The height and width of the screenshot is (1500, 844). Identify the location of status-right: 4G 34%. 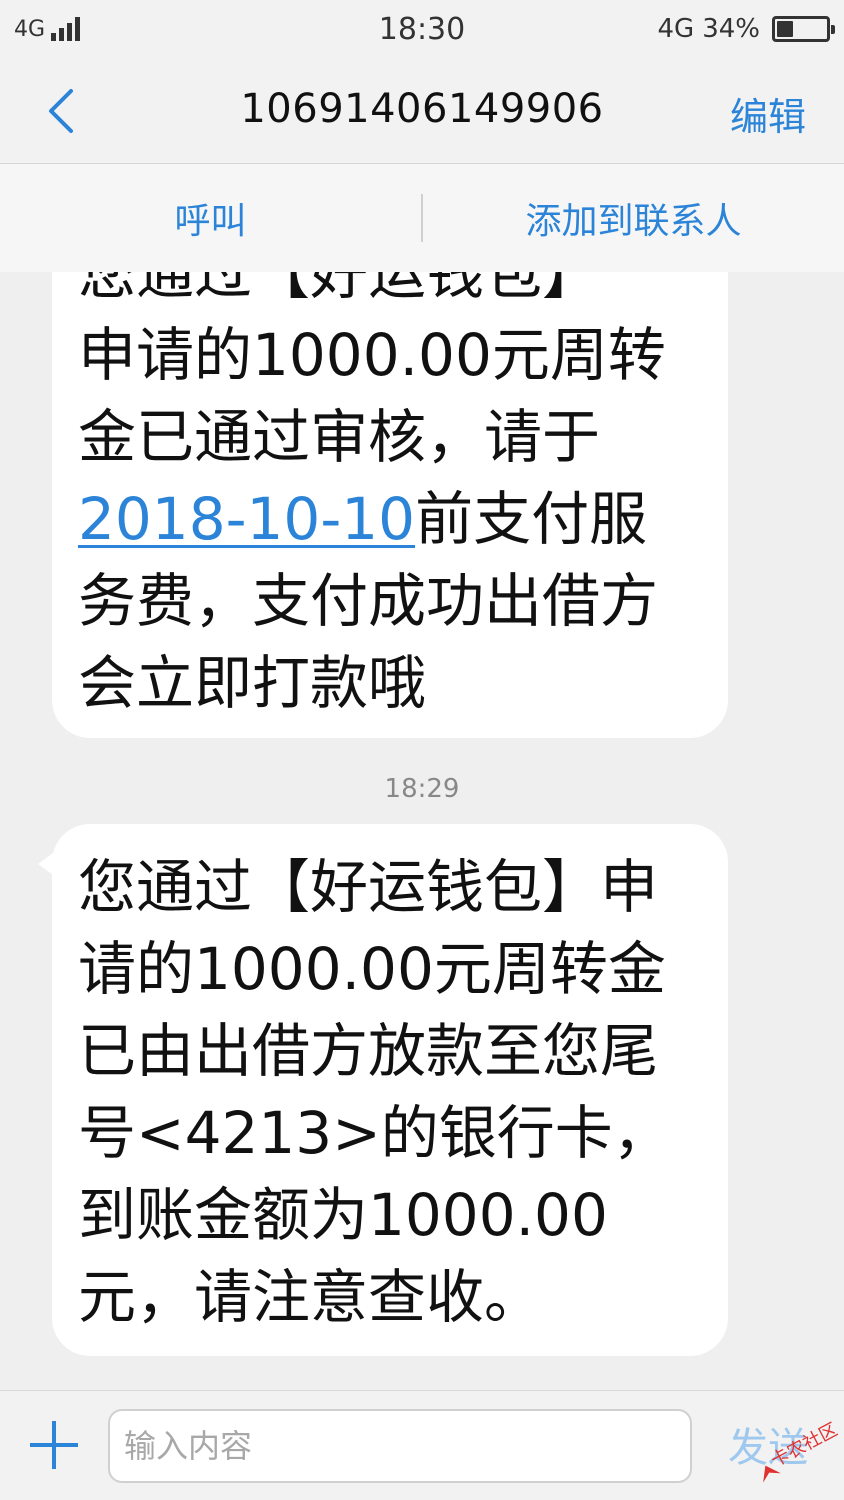
(746, 29).